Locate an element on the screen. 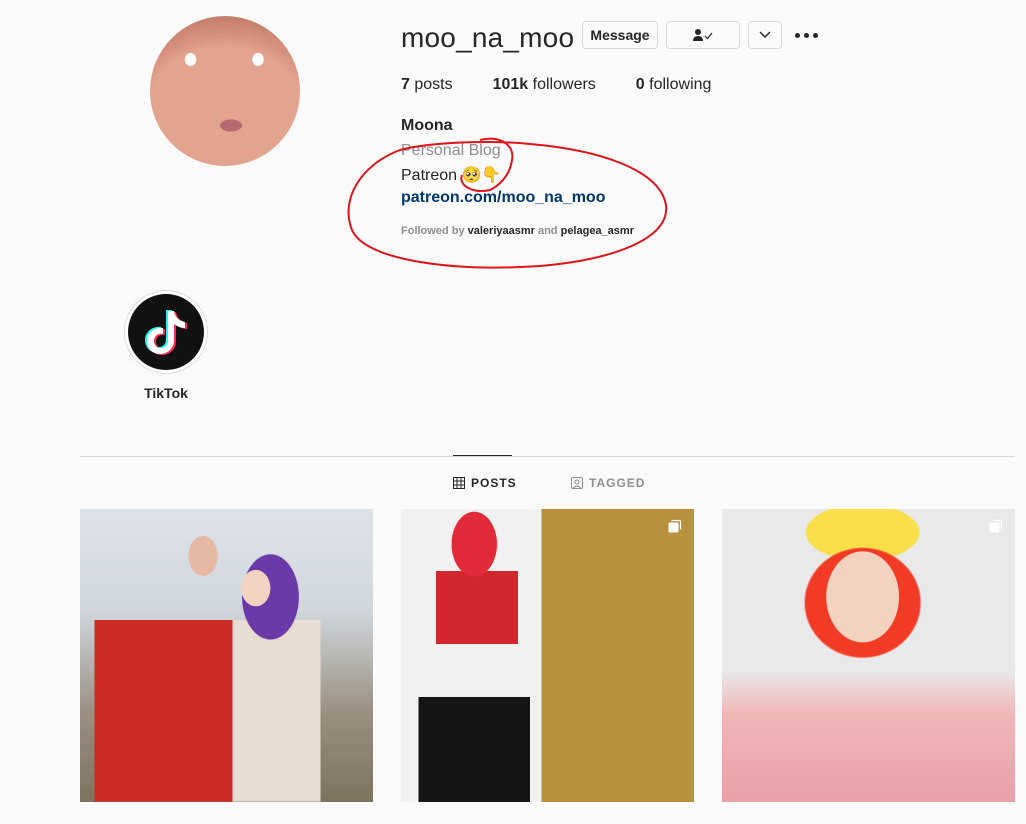  tiktok-icon is located at coordinates (166, 332).